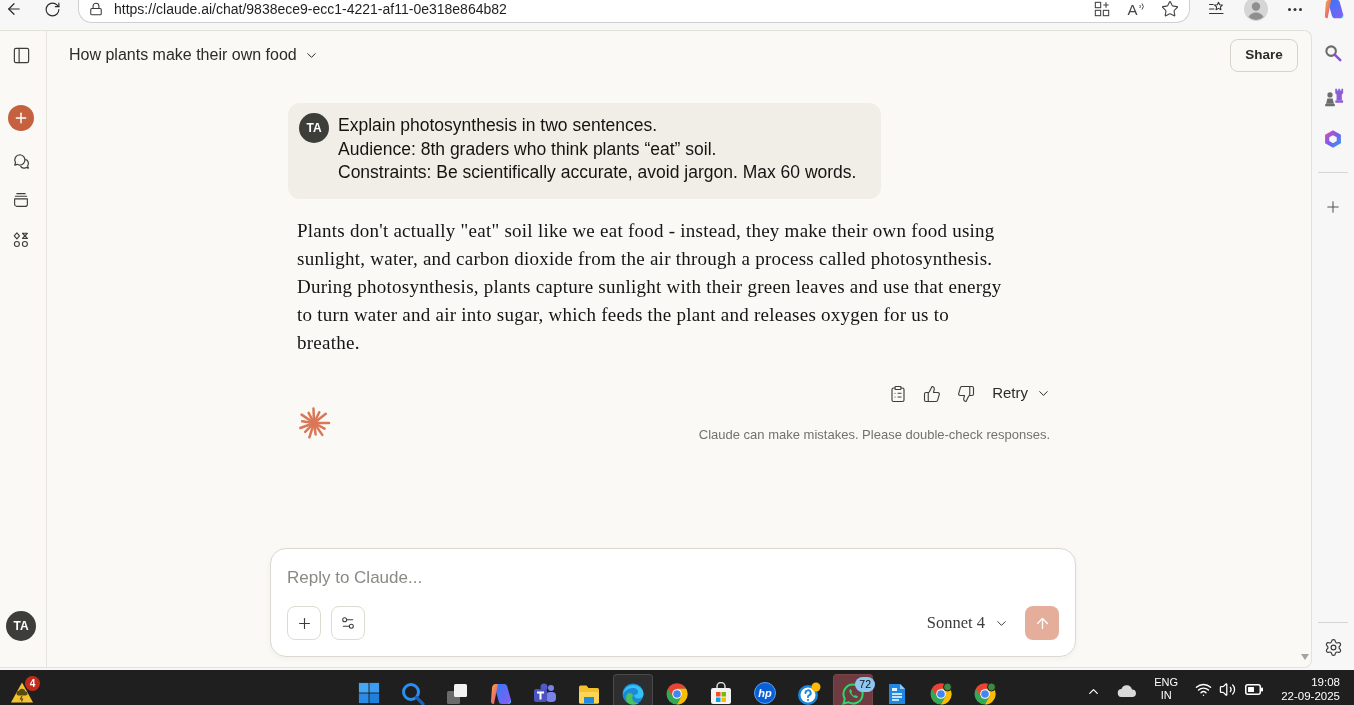  What do you see at coordinates (1310, 689) in the screenshot?
I see `clock-button: 19:08 22-09-2025` at bounding box center [1310, 689].